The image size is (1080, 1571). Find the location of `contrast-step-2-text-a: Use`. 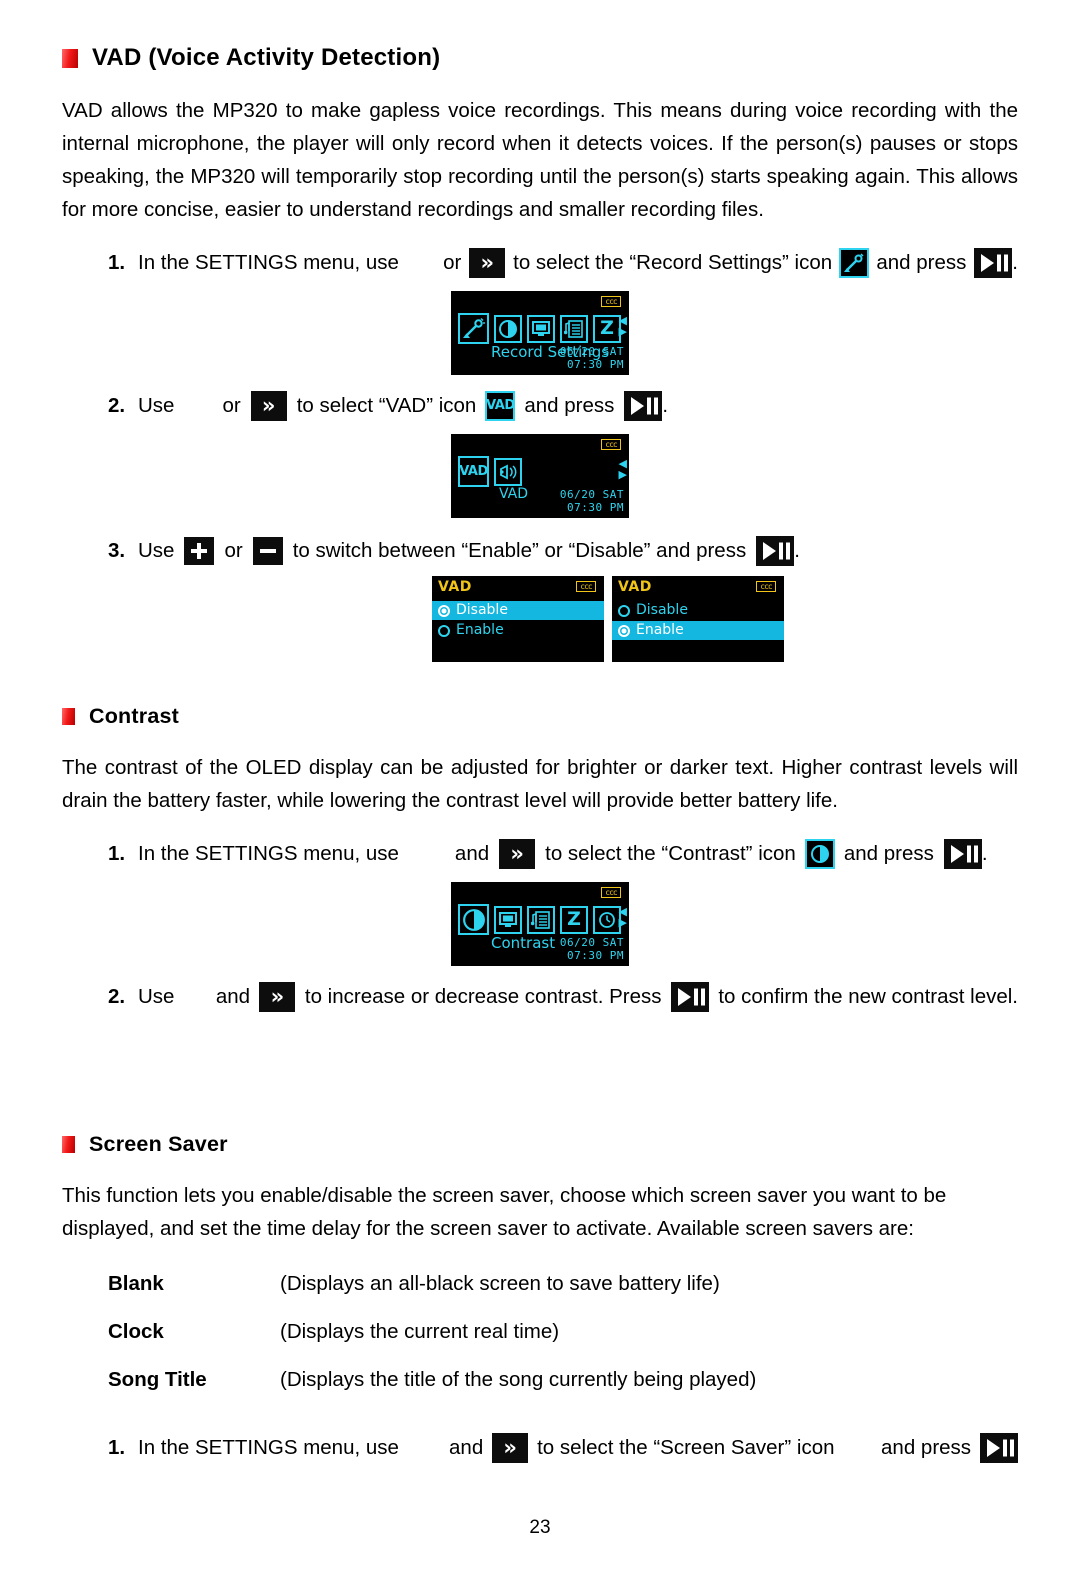

contrast-step-2-text-a: Use is located at coordinates (156, 996).